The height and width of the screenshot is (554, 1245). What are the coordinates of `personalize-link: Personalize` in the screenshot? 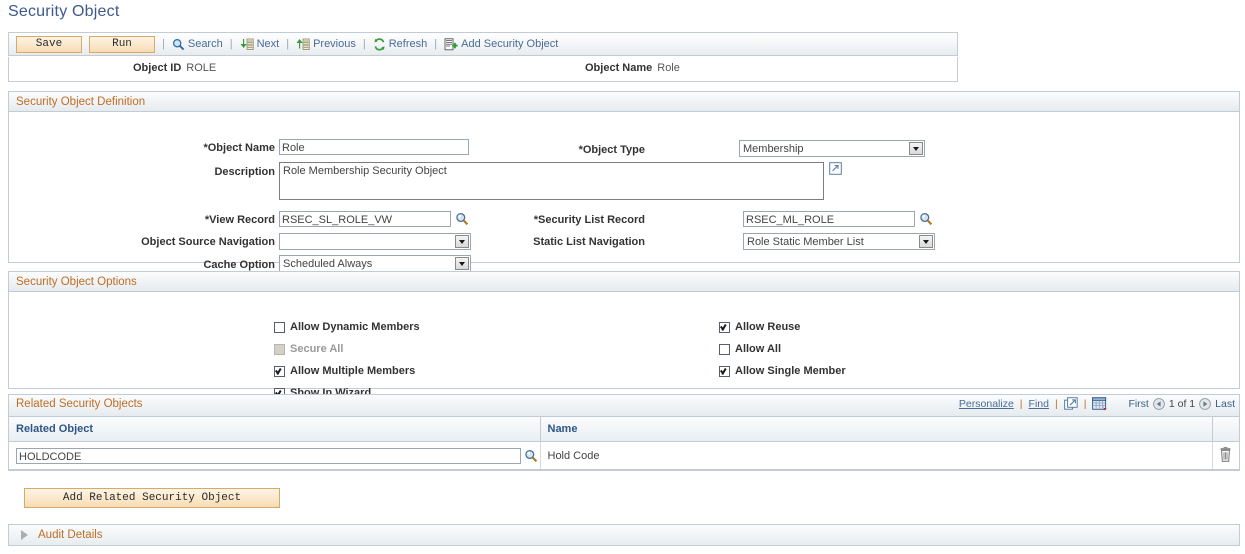 It's located at (986, 404).